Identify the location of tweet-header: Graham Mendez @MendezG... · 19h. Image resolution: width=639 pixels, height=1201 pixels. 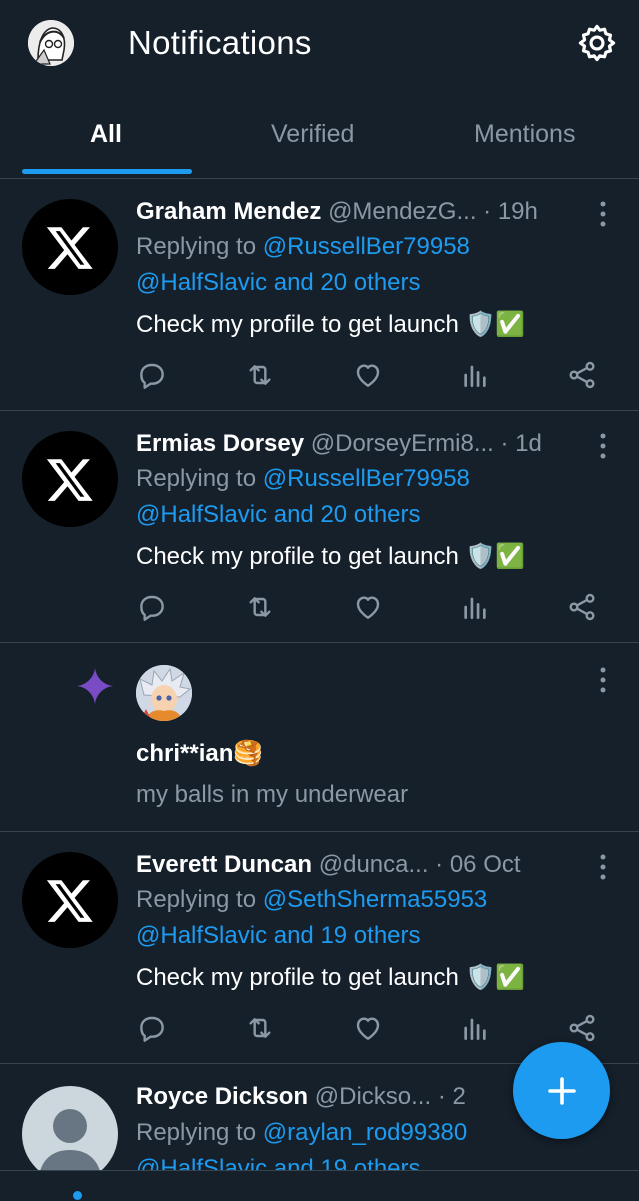
(362, 212).